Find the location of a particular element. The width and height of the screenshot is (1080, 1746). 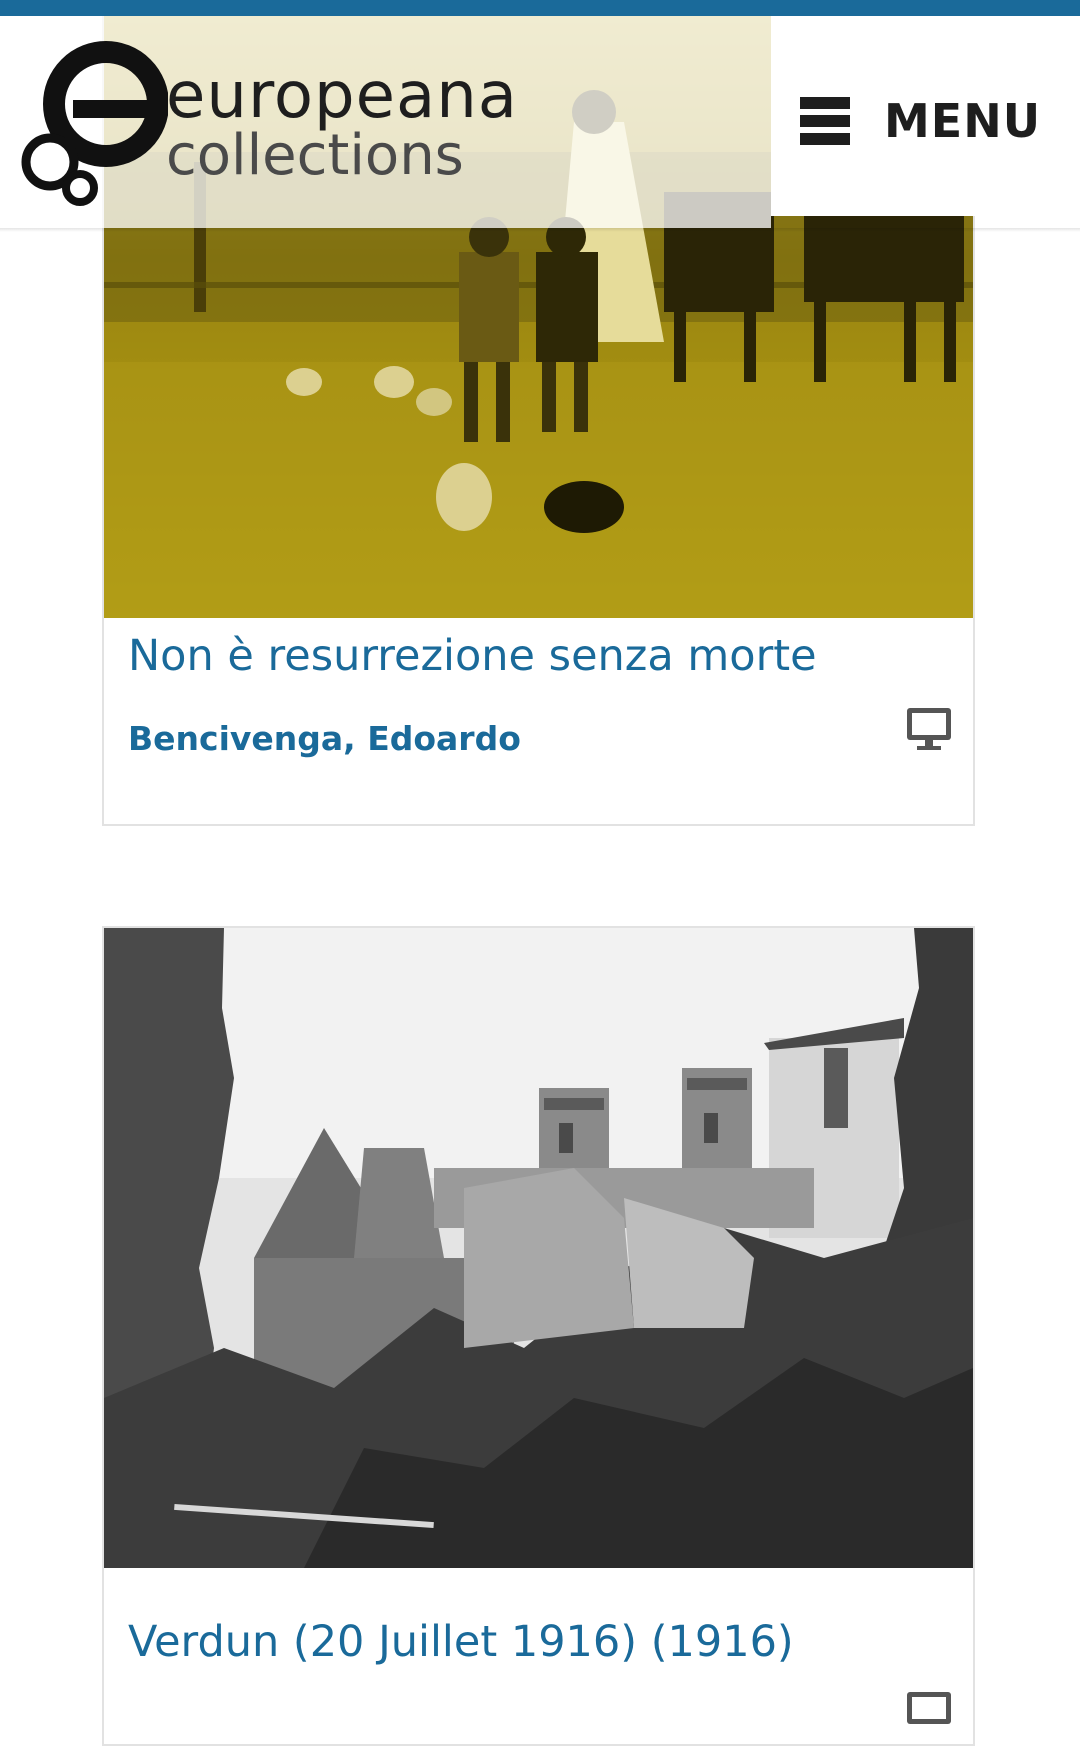

logo-wordmark-europeana: europeana is located at coordinates (342, 96).